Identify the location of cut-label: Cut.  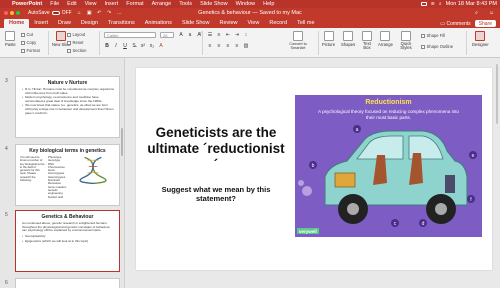
(30, 34).